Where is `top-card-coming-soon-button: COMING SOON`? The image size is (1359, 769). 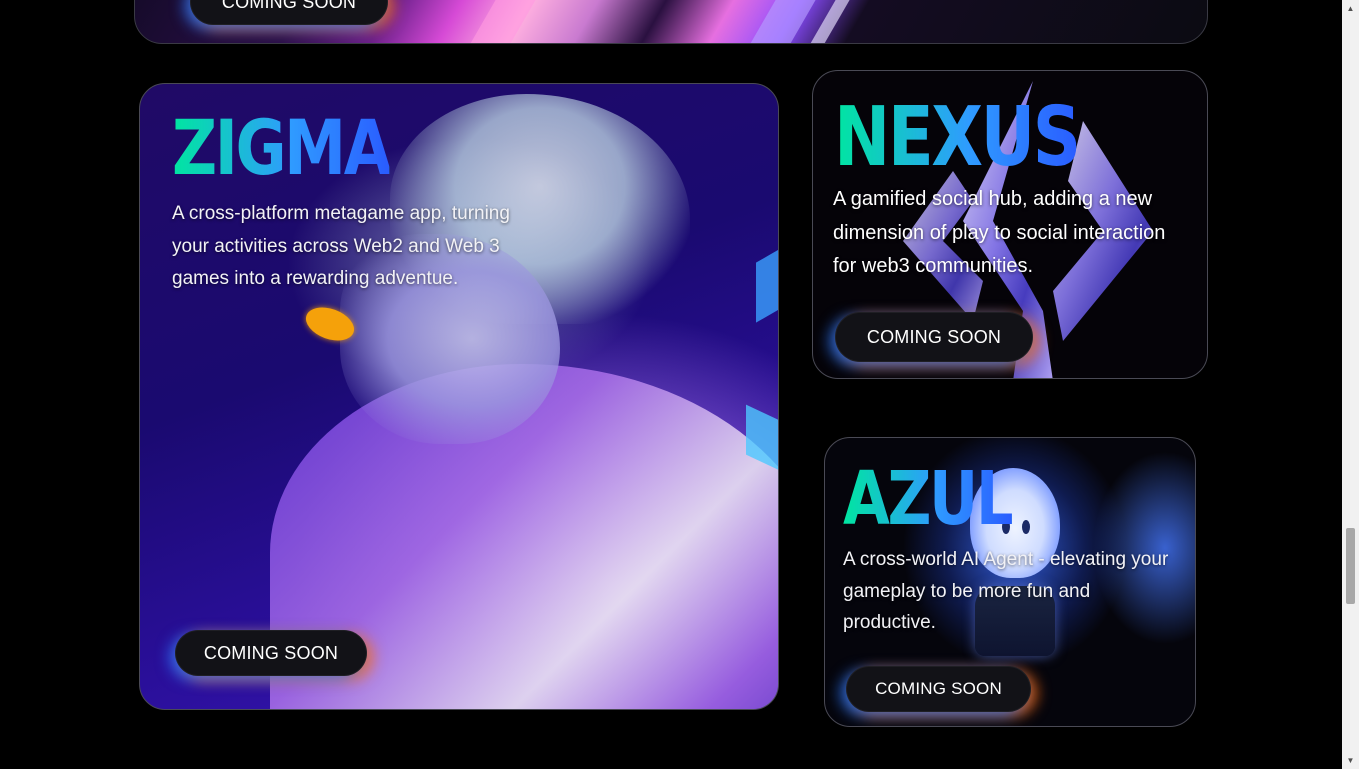
top-card-coming-soon-button: COMING SOON is located at coordinates (289, 12).